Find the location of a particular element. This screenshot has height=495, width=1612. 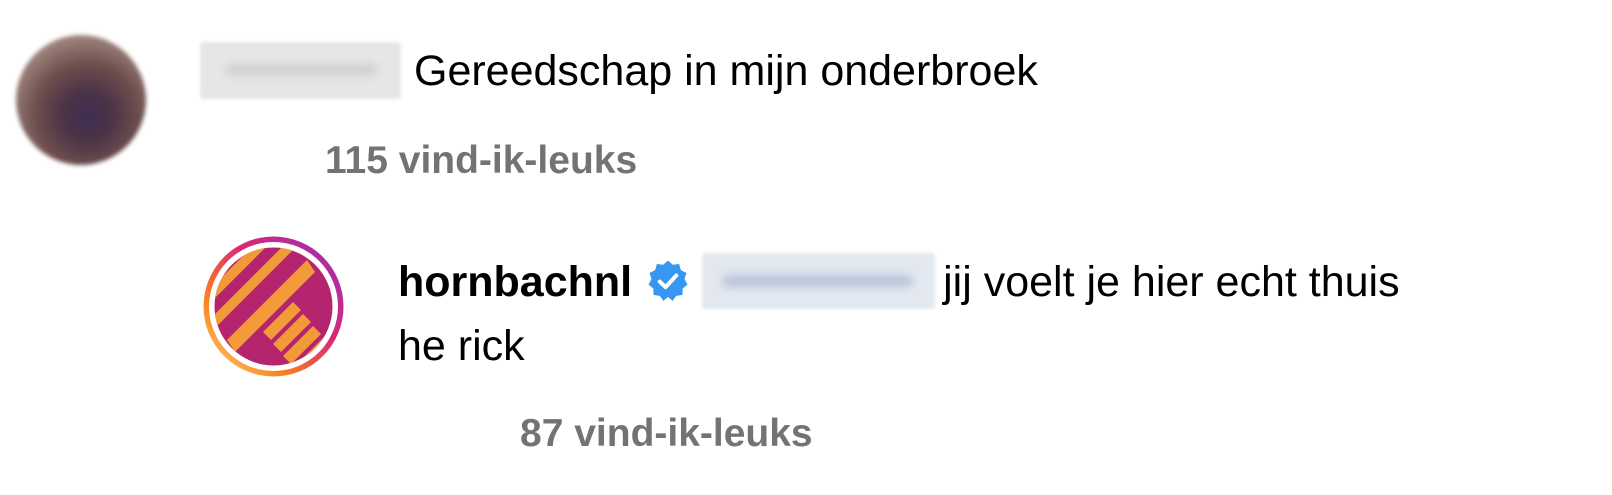

mention-redacted is located at coordinates (819, 281).